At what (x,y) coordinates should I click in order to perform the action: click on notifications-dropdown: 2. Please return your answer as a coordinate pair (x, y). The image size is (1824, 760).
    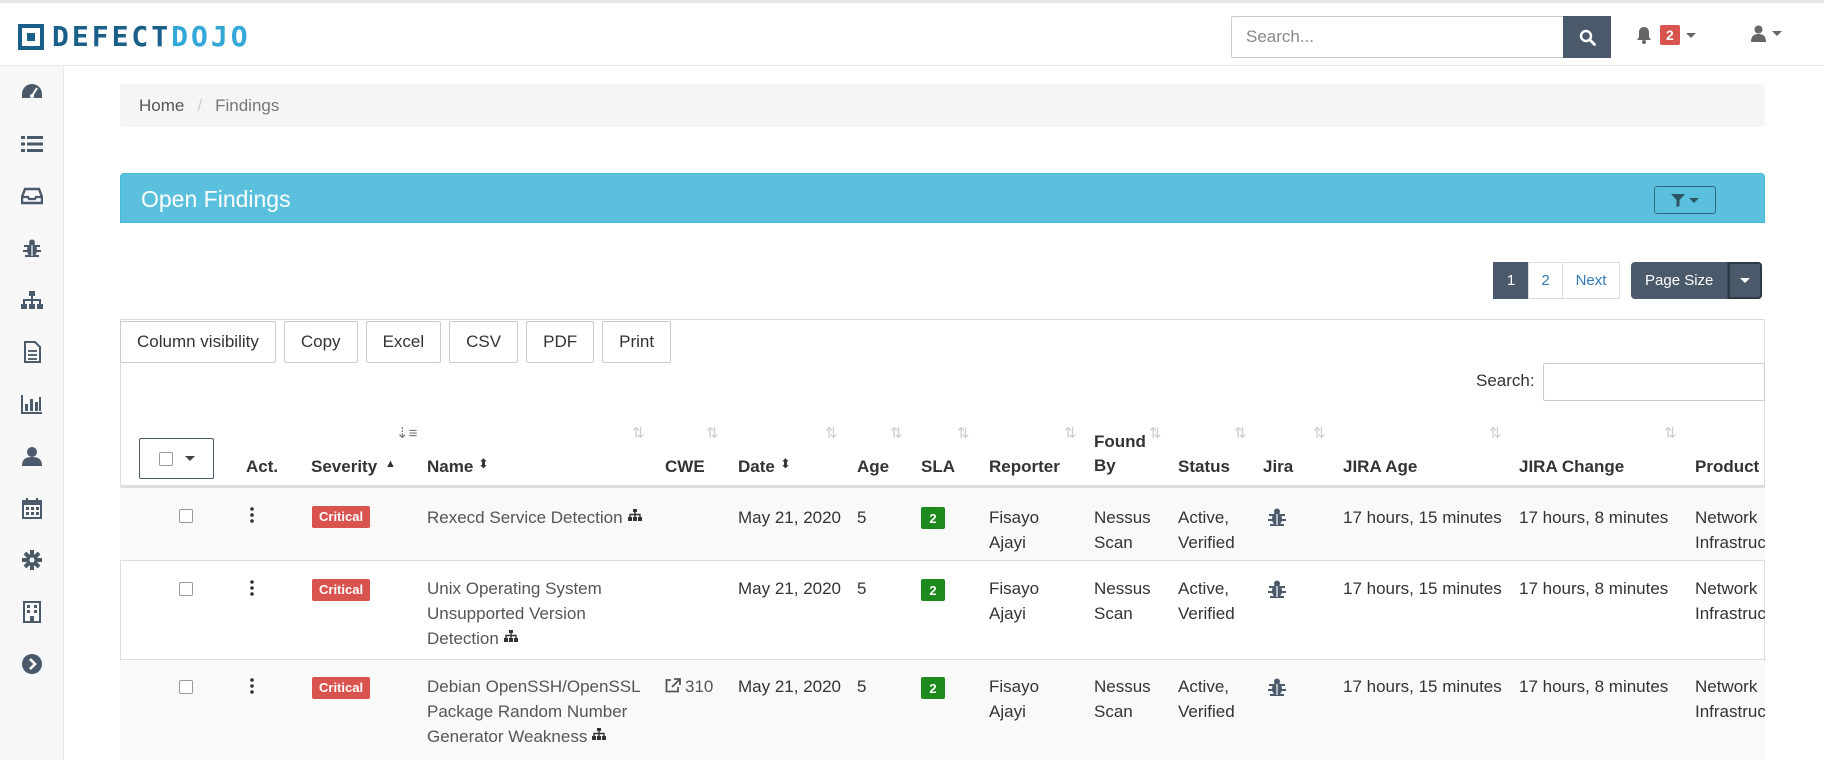
    Looking at the image, I should click on (1666, 35).